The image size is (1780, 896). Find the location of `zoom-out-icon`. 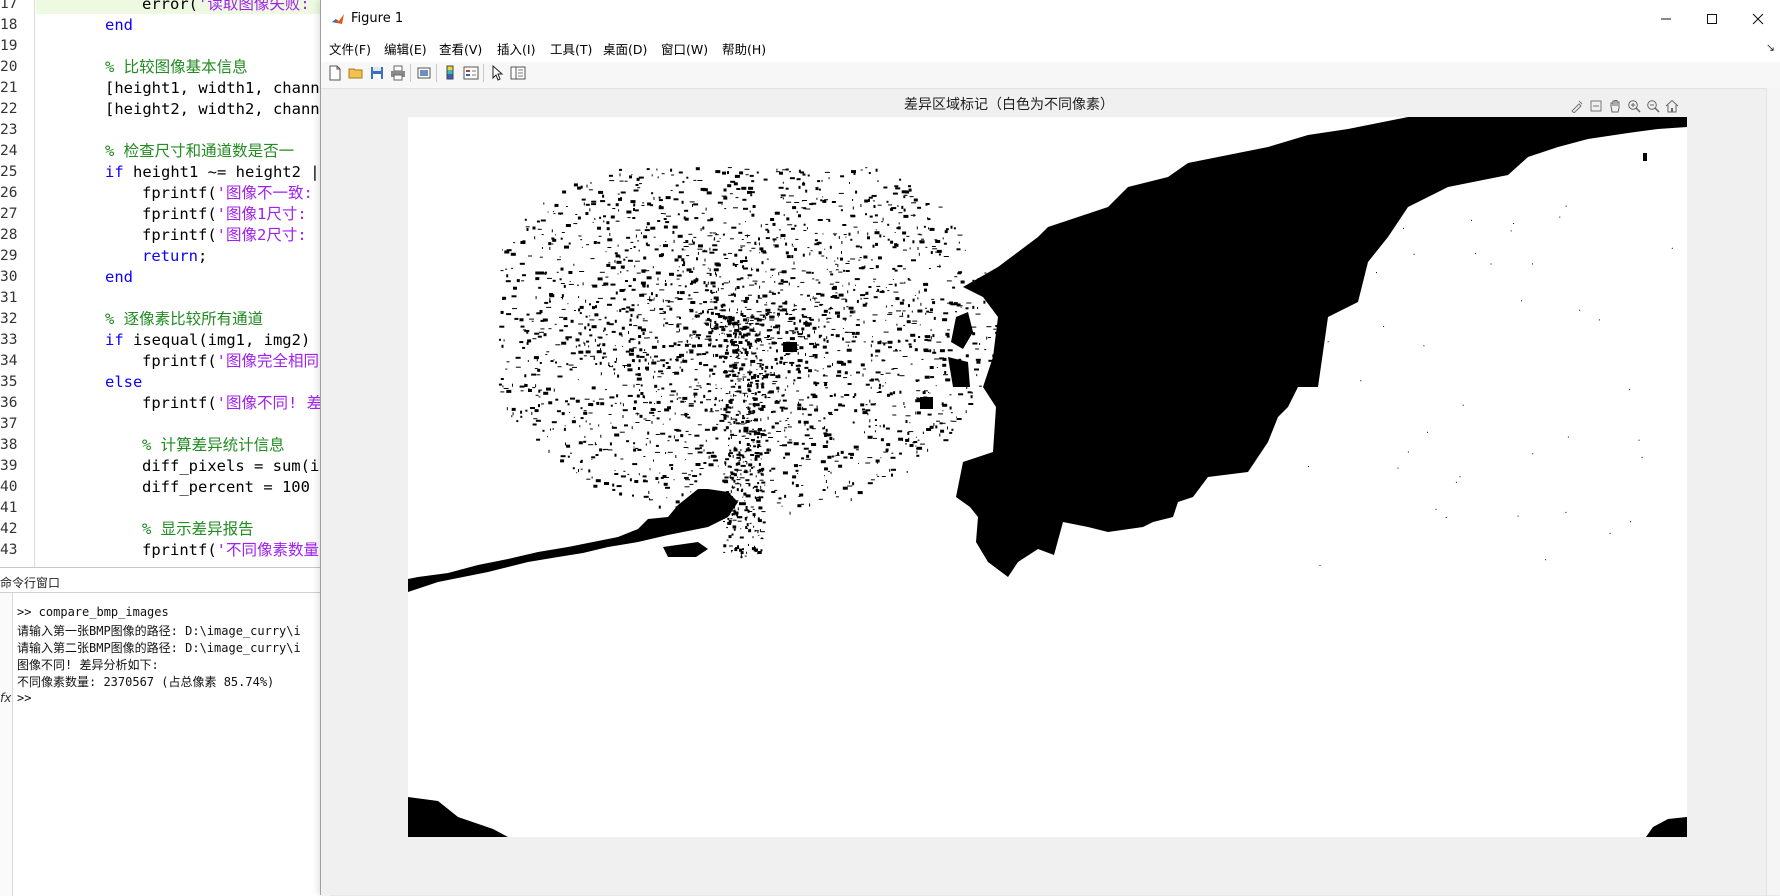

zoom-out-icon is located at coordinates (1653, 106).